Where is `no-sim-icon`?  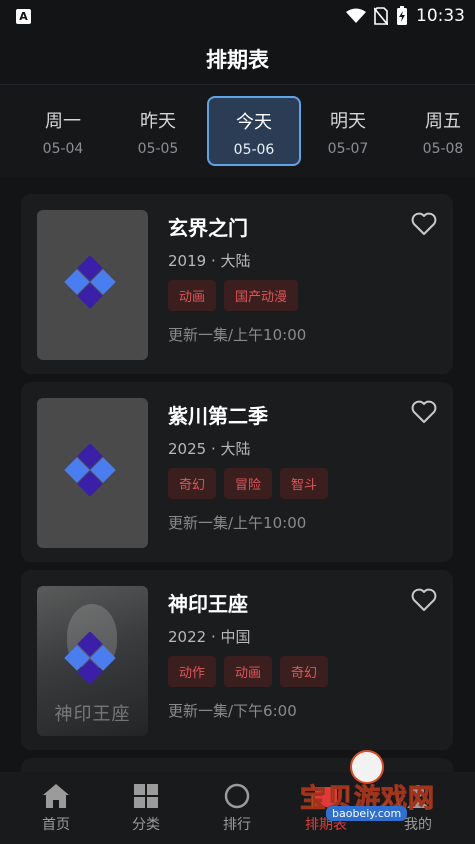 no-sim-icon is located at coordinates (381, 16).